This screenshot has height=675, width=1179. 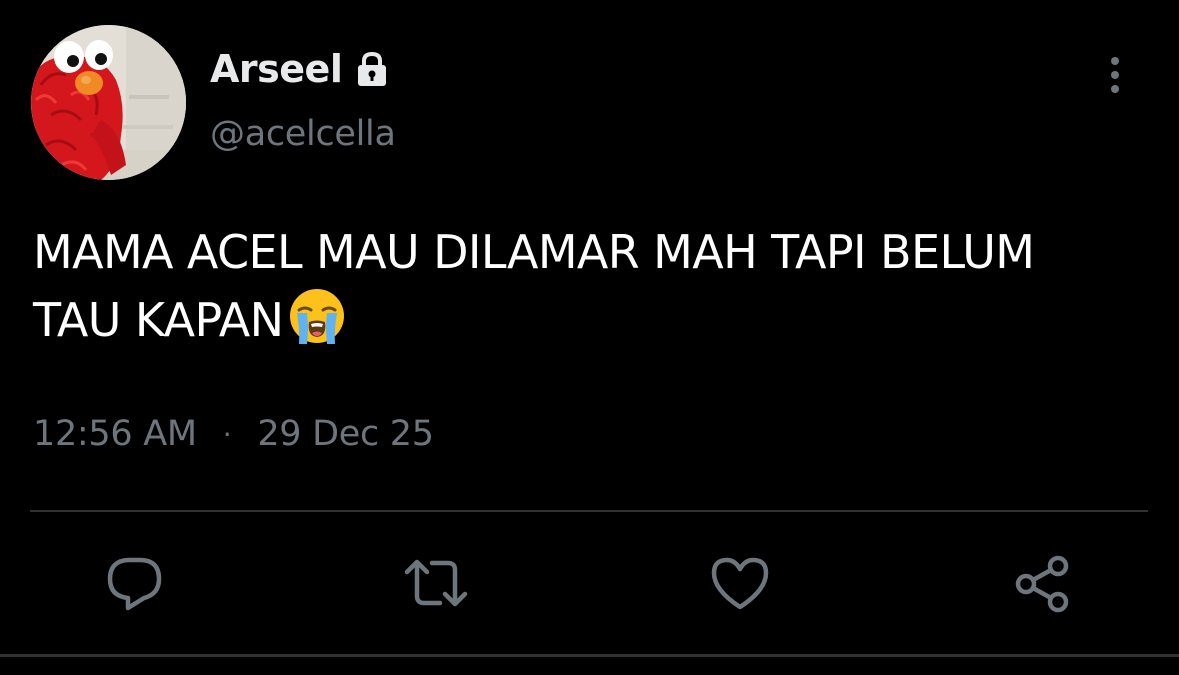 I want to click on reply-button, so click(x=136, y=584).